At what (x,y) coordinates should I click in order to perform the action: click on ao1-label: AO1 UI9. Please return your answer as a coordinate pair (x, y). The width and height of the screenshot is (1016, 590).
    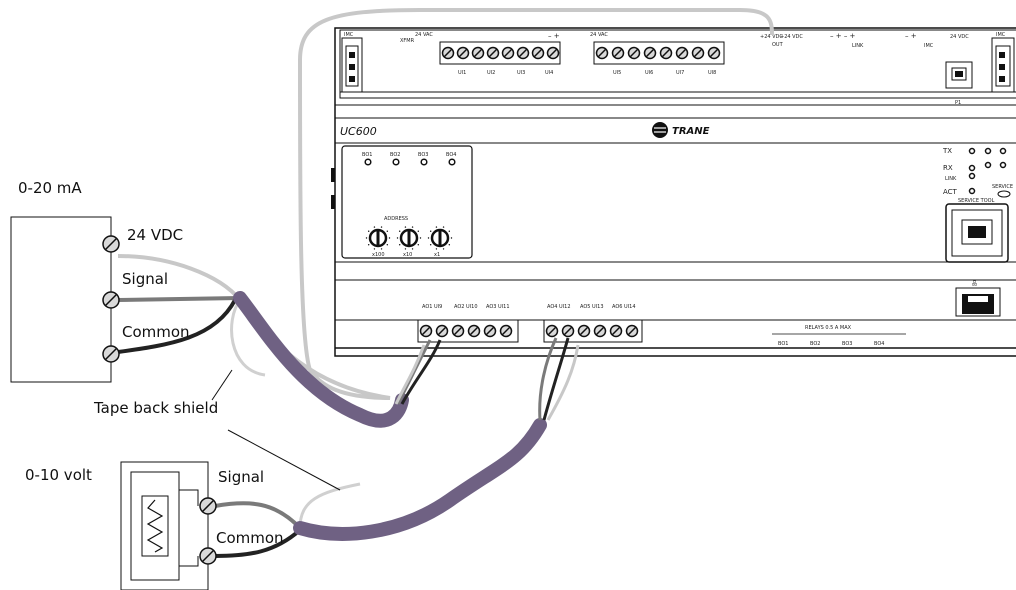
    Looking at the image, I should click on (432, 307).